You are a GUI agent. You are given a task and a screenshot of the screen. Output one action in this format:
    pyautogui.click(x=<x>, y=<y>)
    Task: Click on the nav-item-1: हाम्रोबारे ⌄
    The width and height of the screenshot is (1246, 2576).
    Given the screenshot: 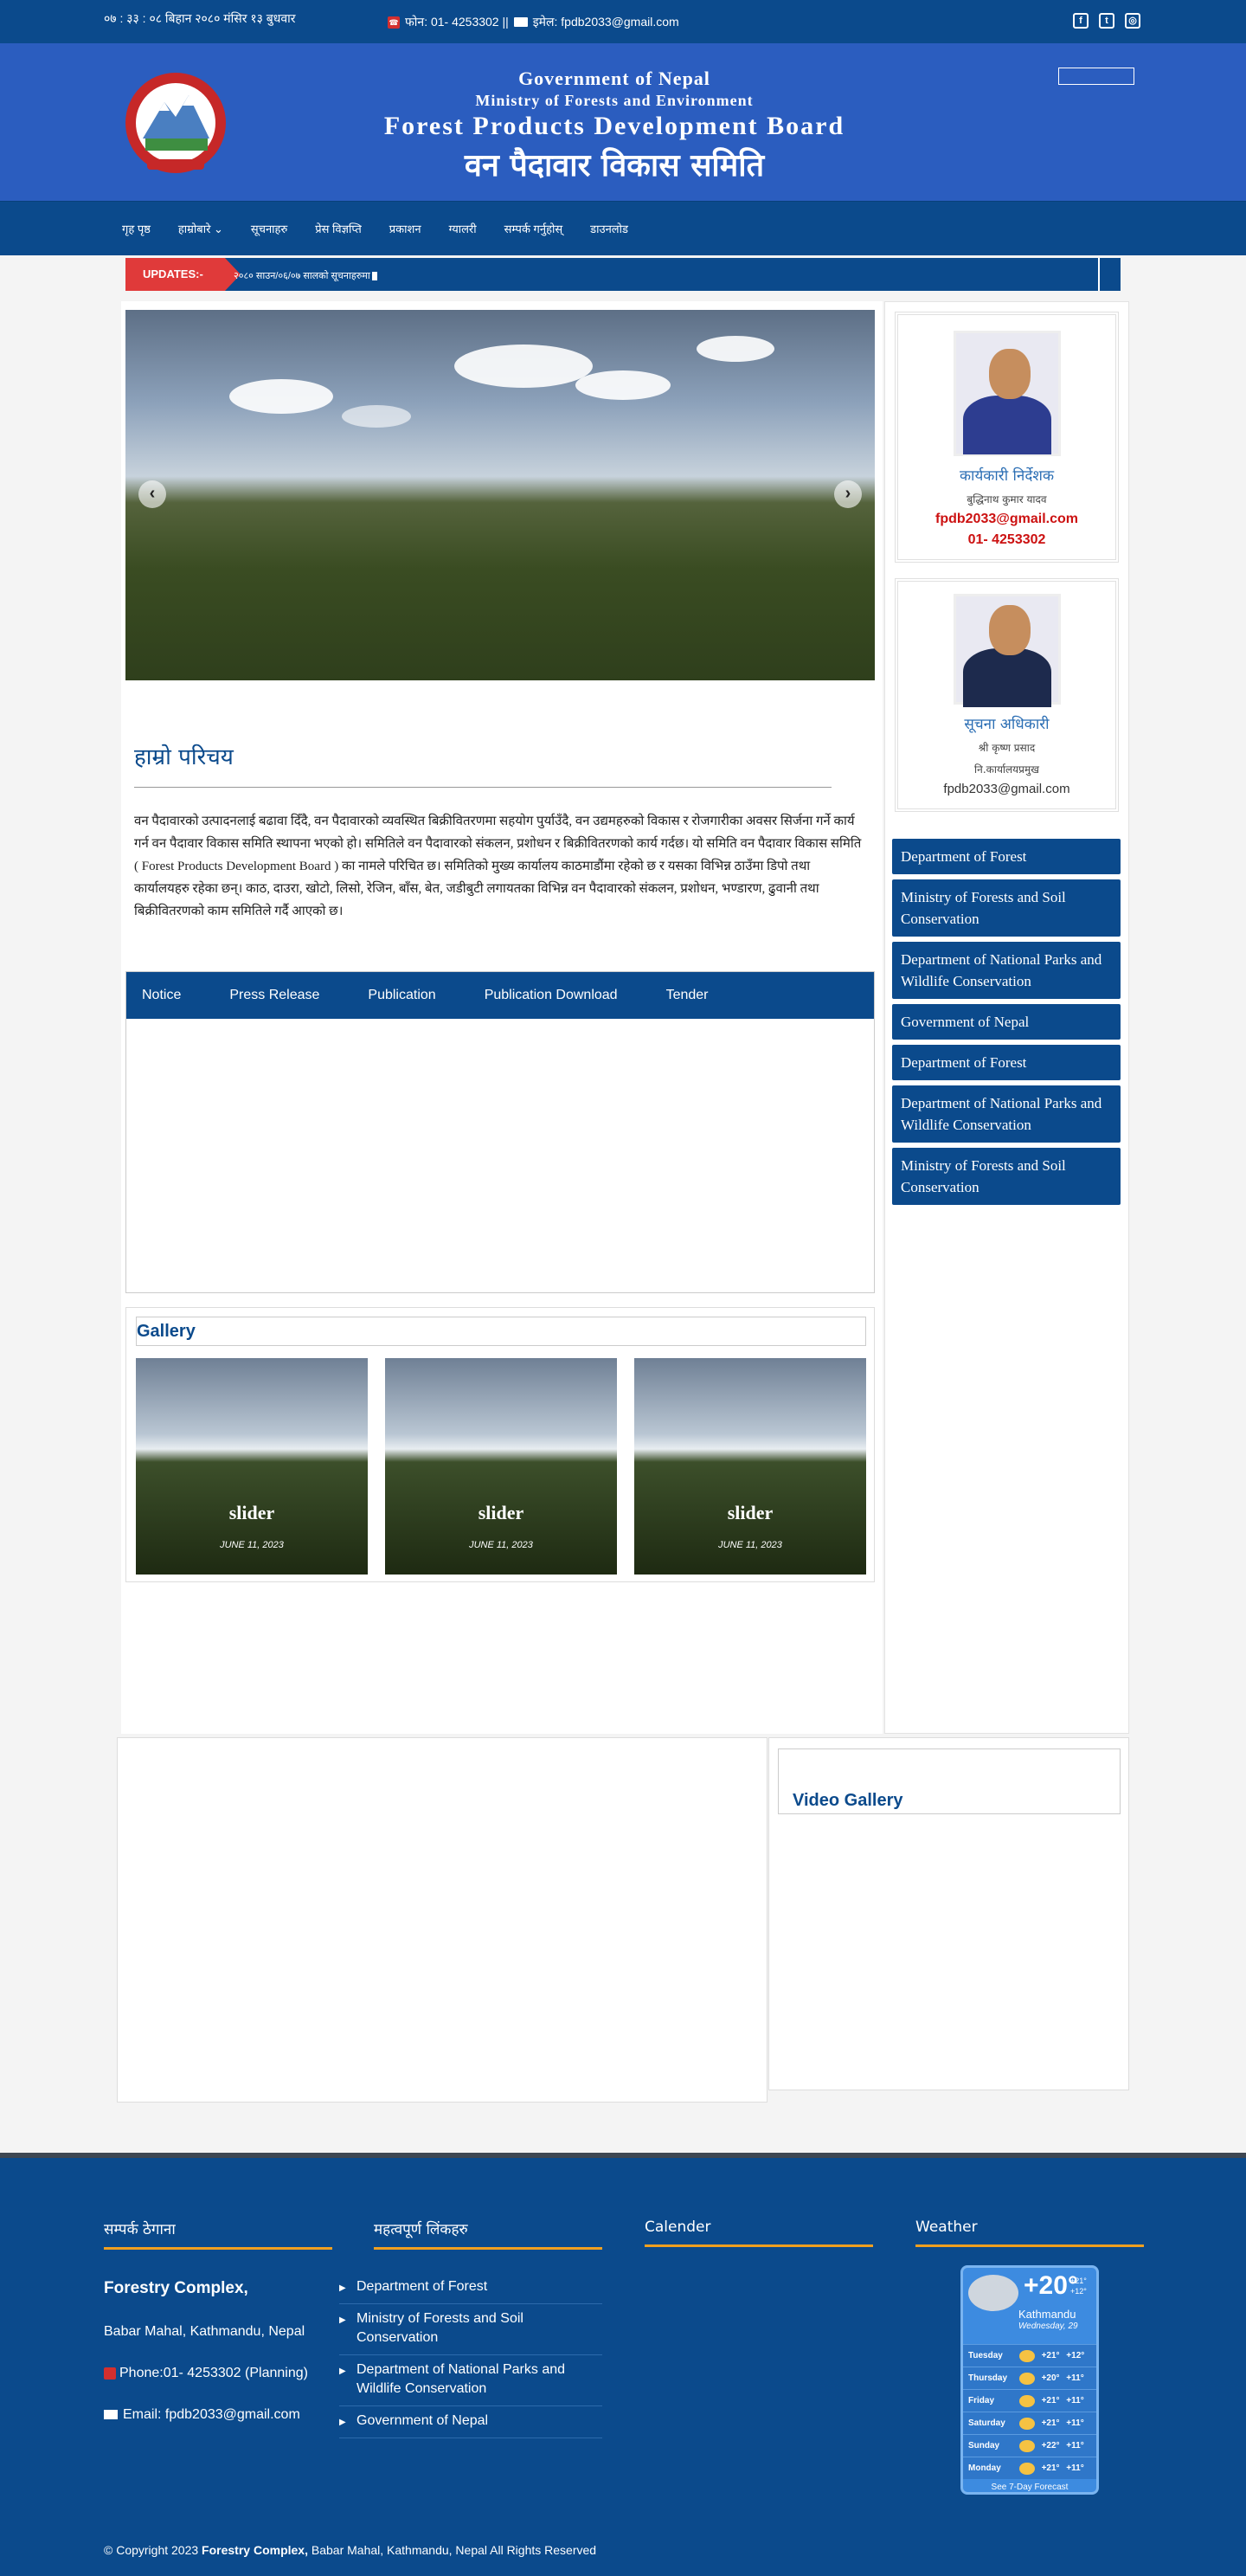 What is the action you would take?
    pyautogui.click(x=200, y=228)
    